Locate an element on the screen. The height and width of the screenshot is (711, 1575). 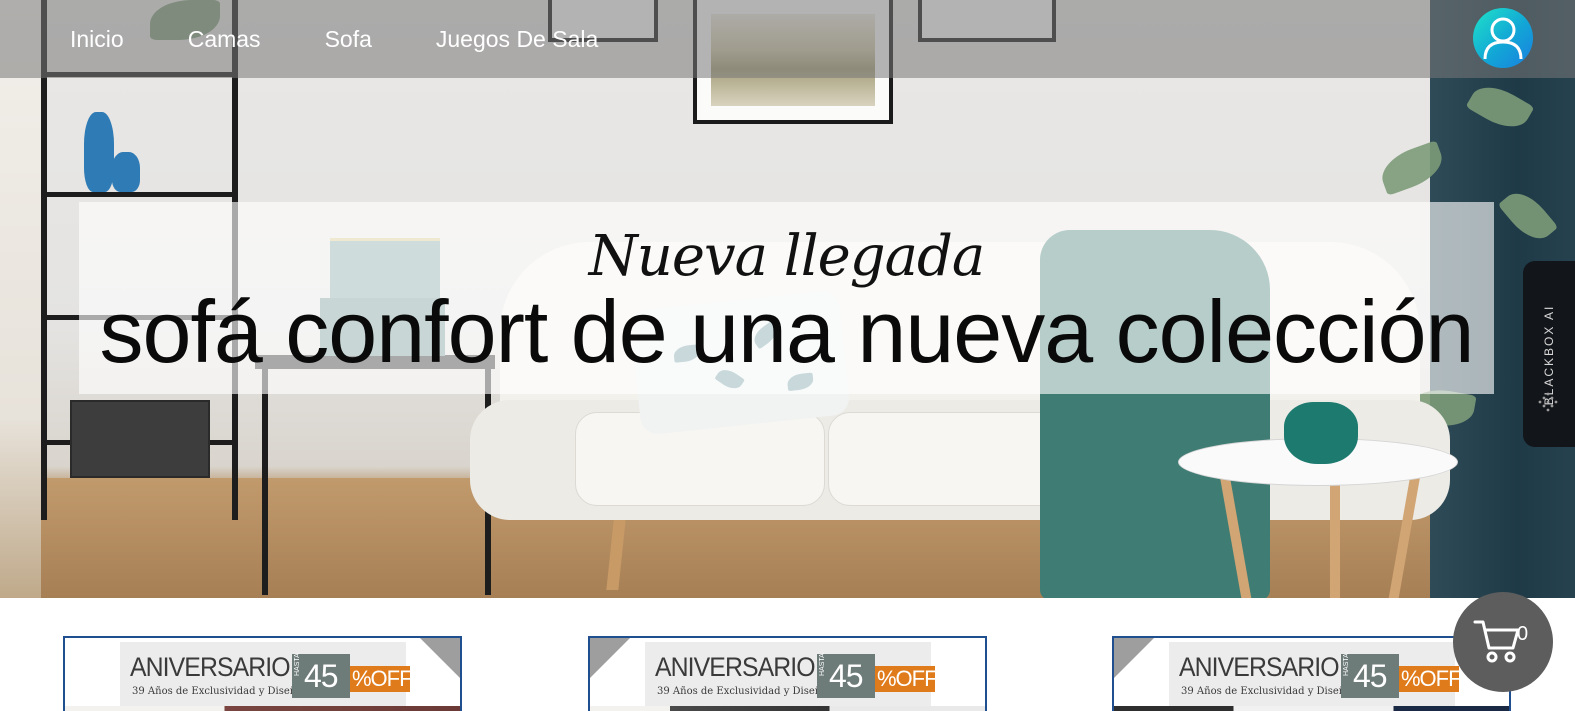
cart-count: 0 is located at coordinates (1523, 634).